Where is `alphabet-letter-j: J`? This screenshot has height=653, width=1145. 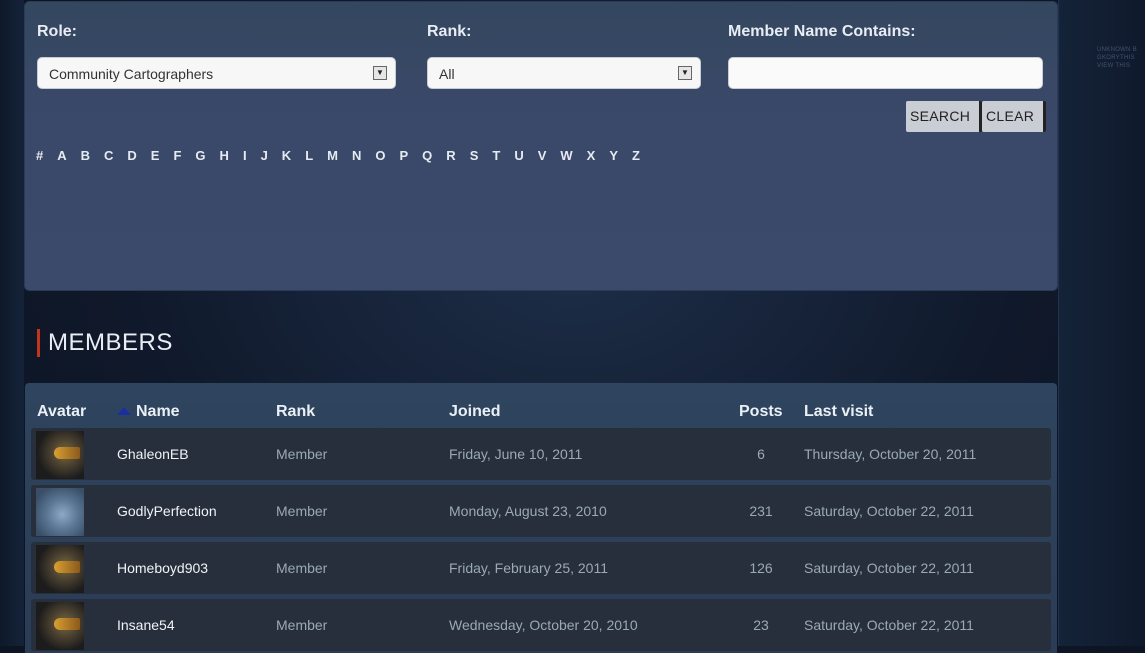
alphabet-letter-j: J is located at coordinates (264, 155).